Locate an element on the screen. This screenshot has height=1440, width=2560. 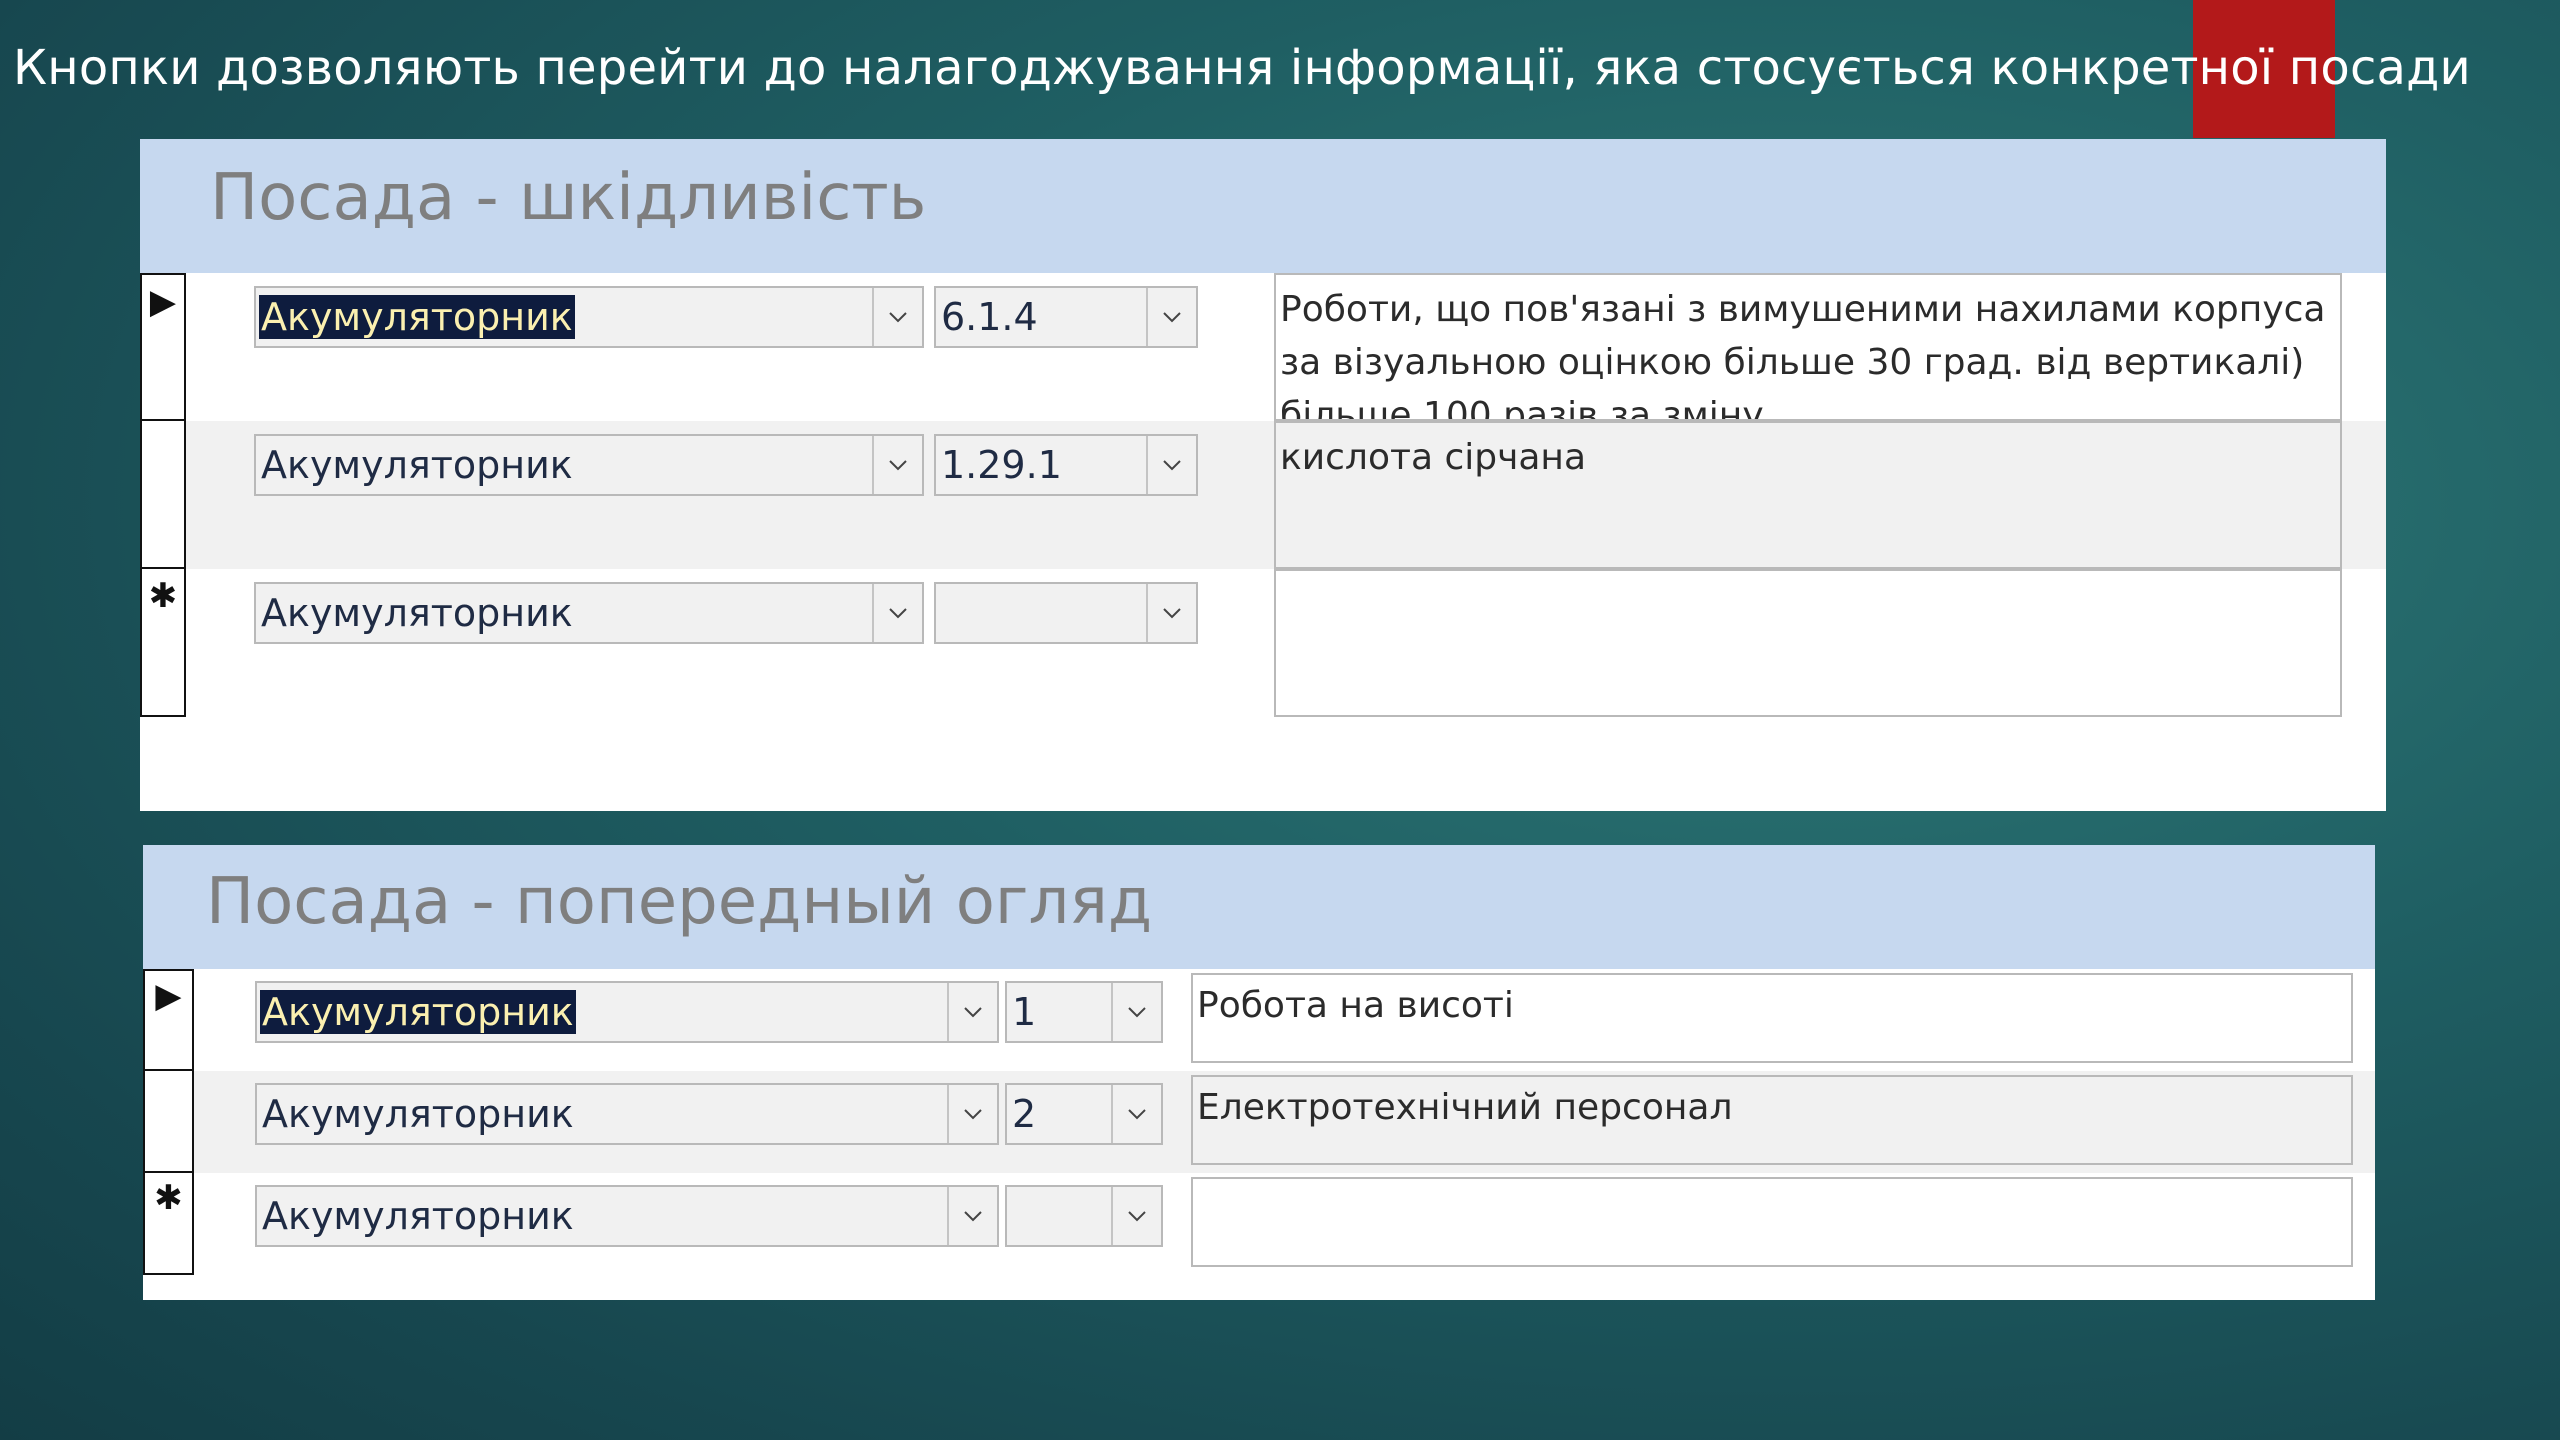
record-row: ▶ Акумуляторник 1 Робота на висоті is located at coordinates (1259, 1020).